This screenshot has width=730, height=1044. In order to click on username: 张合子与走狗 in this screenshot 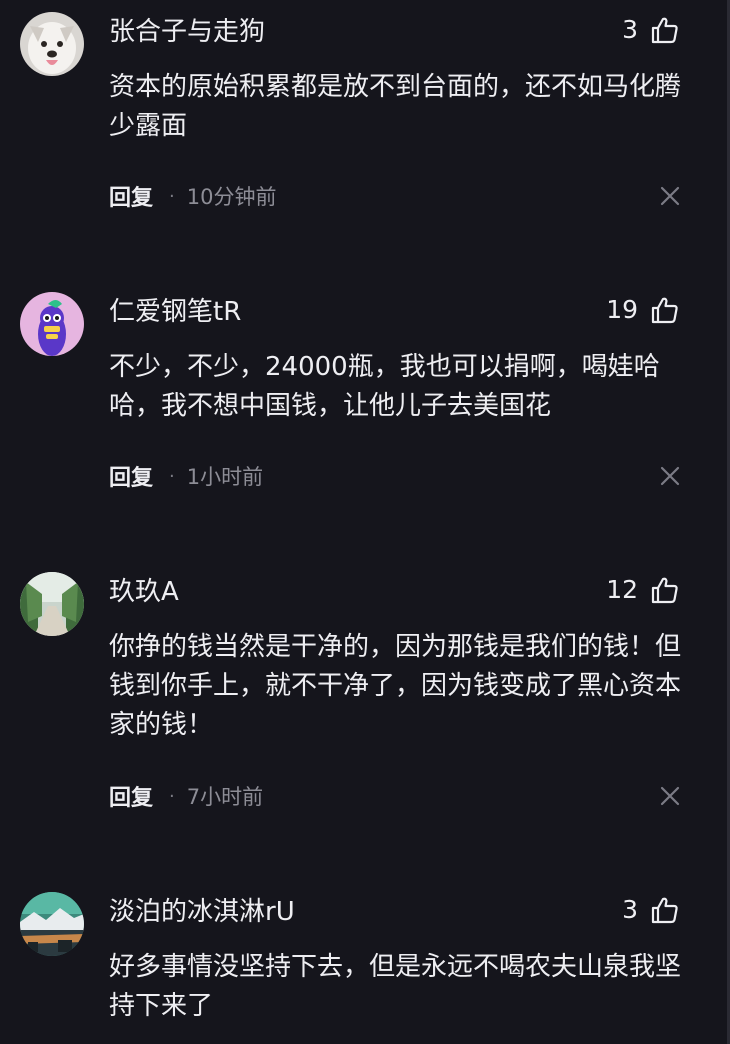, I will do `click(187, 32)`.